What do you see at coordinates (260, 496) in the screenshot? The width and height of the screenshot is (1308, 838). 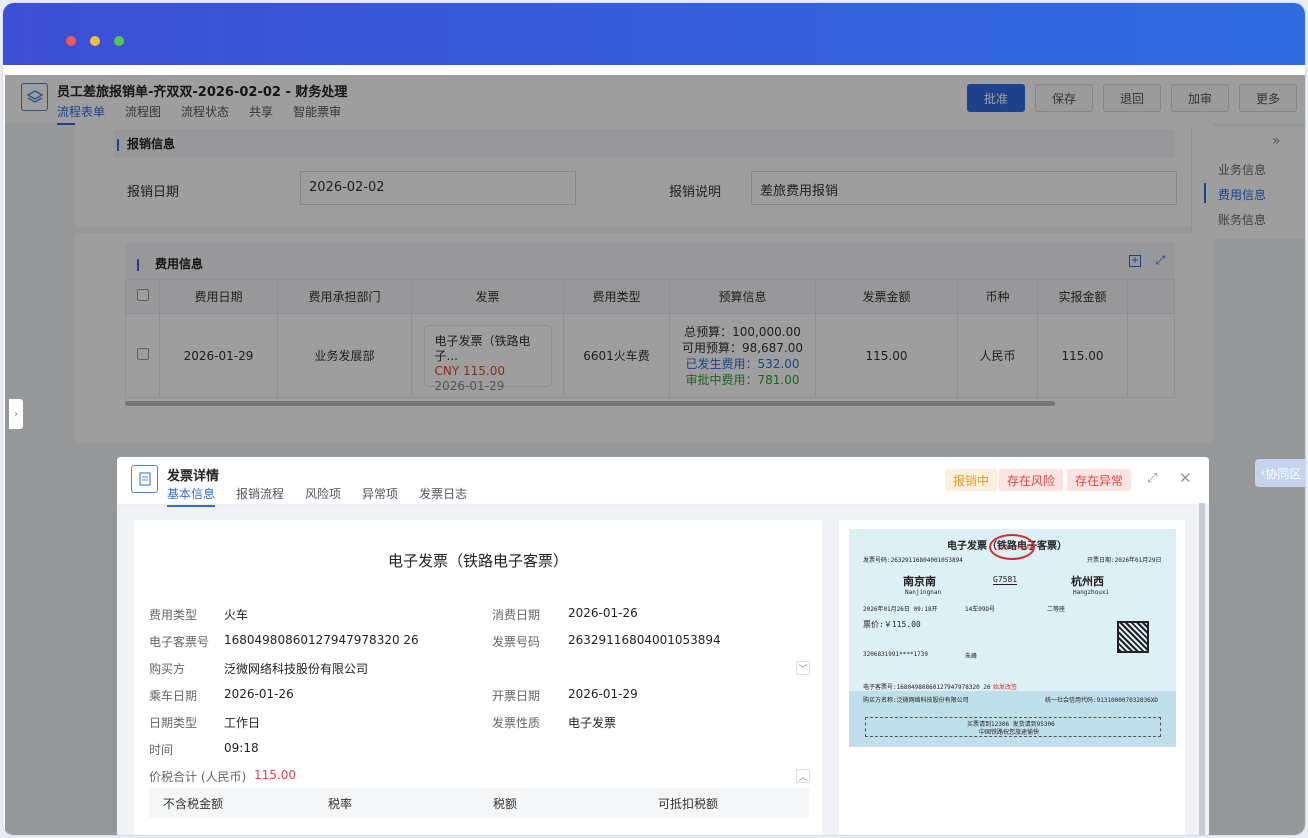 I see `tab-reimb-flow: 报销流程` at bounding box center [260, 496].